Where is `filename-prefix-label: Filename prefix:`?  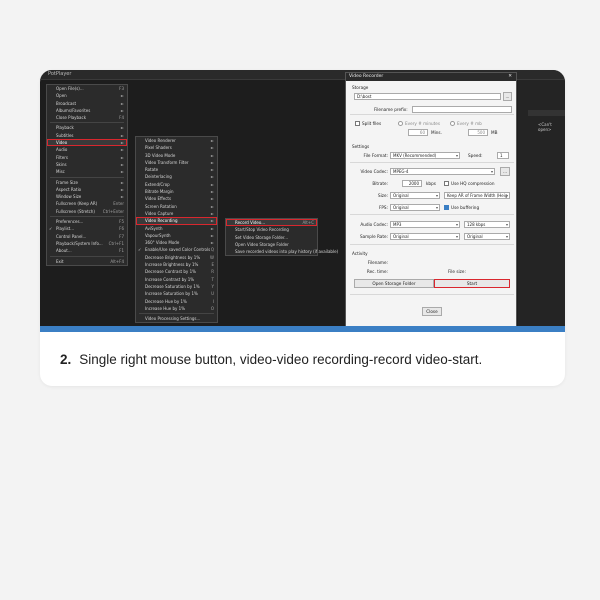 filename-prefix-label: Filename prefix: is located at coordinates (391, 109).